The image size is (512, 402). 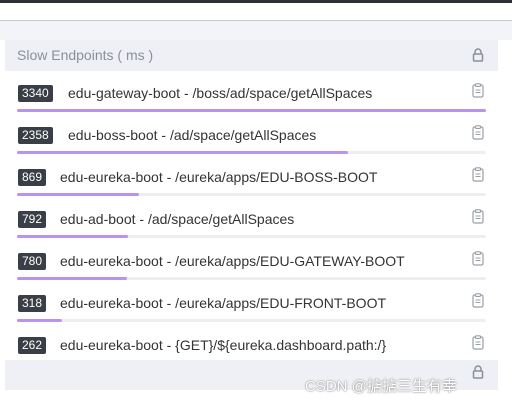 I want to click on panel-gap, so click(x=256, y=30).